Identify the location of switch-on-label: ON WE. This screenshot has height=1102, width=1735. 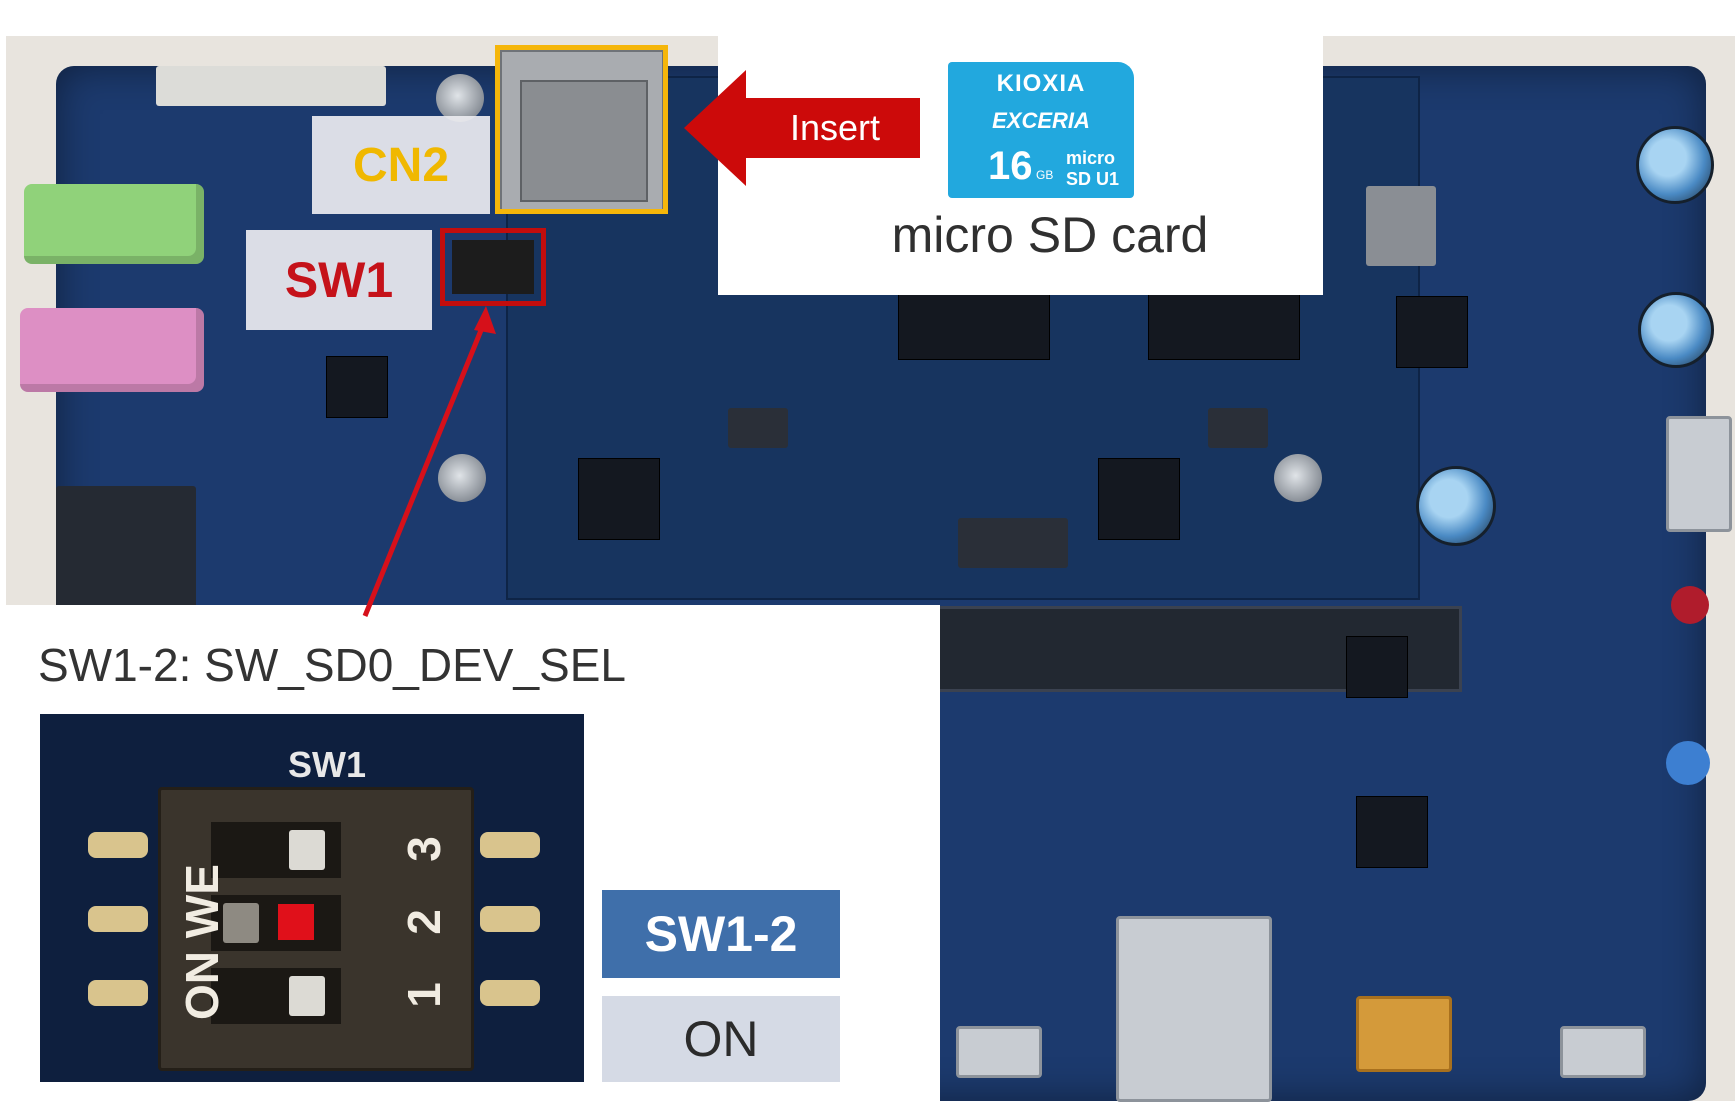
(202, 942).